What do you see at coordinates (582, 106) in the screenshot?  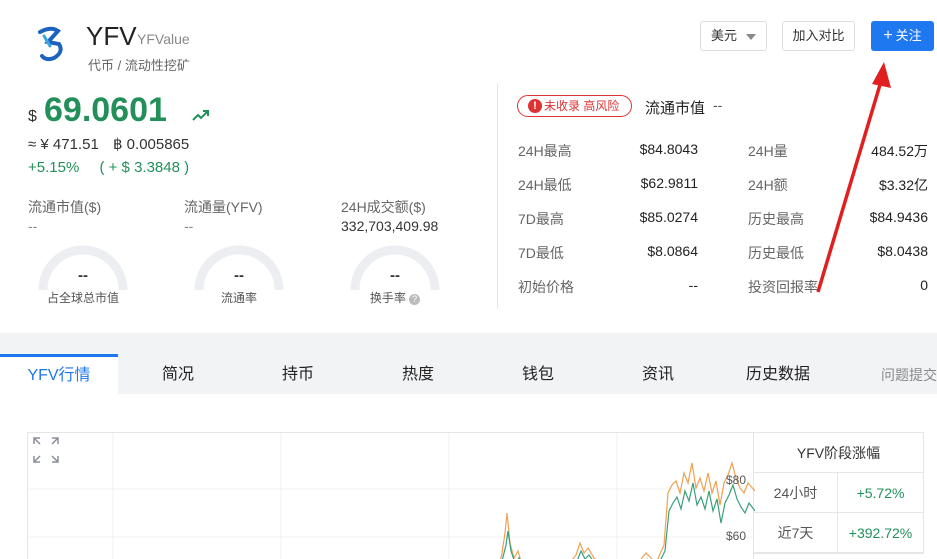 I see `risk-badge-label: 未收录 高风险` at bounding box center [582, 106].